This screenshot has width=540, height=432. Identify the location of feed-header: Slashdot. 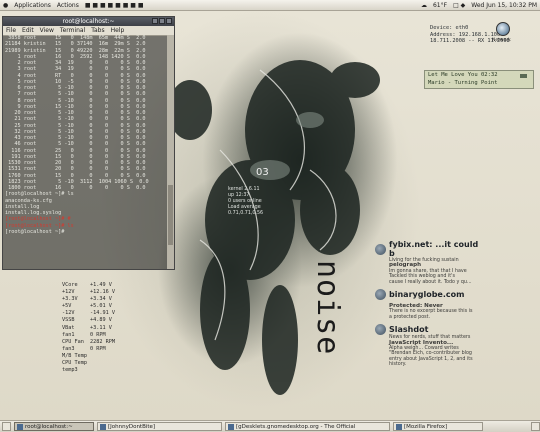
(430, 330).